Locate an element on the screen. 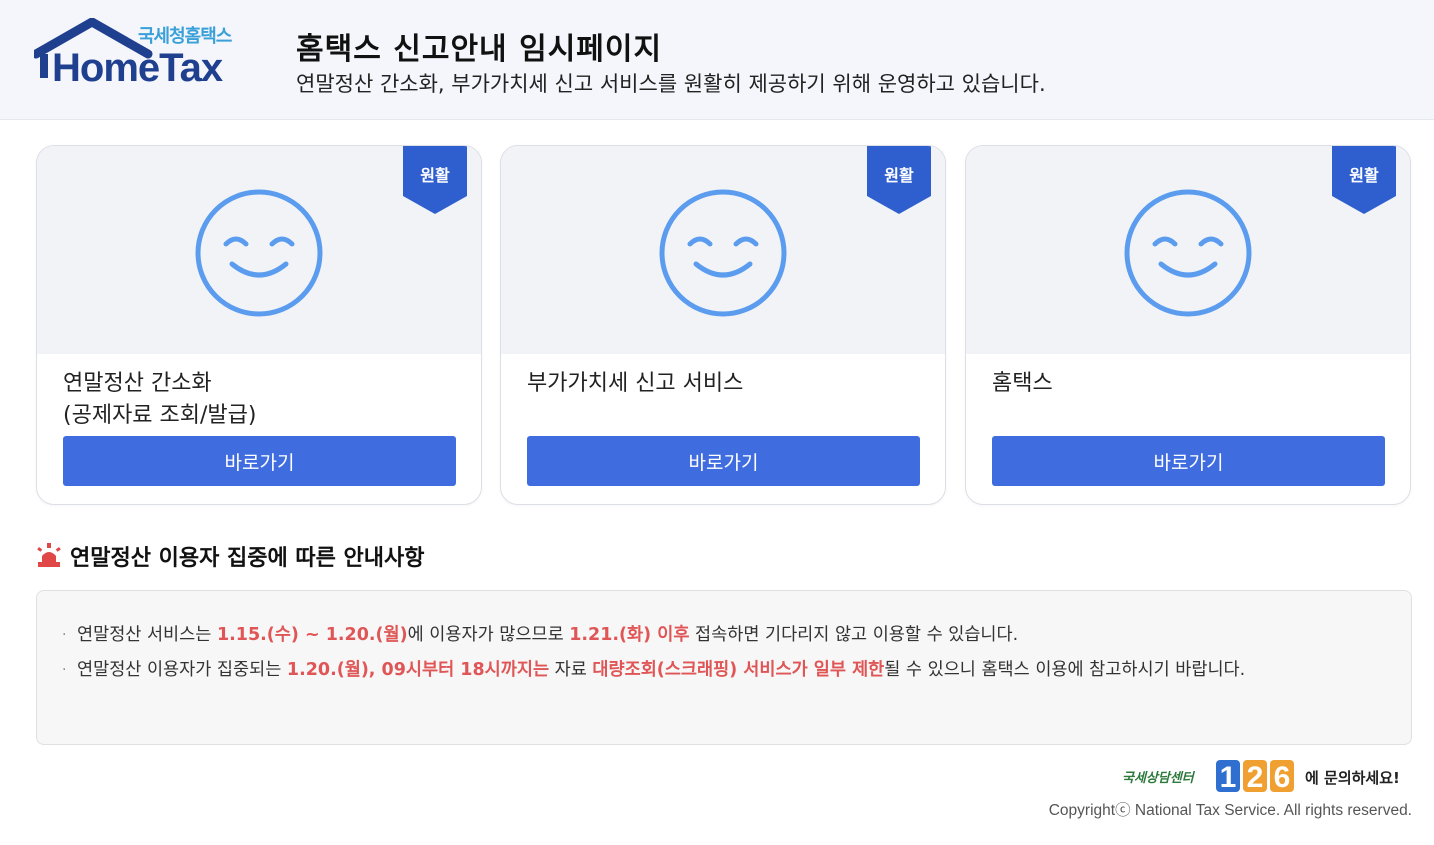 The image size is (1434, 845). notice-highlight: 대량조회(스크래핑) 서비스가 일부 제한 is located at coordinates (738, 670).